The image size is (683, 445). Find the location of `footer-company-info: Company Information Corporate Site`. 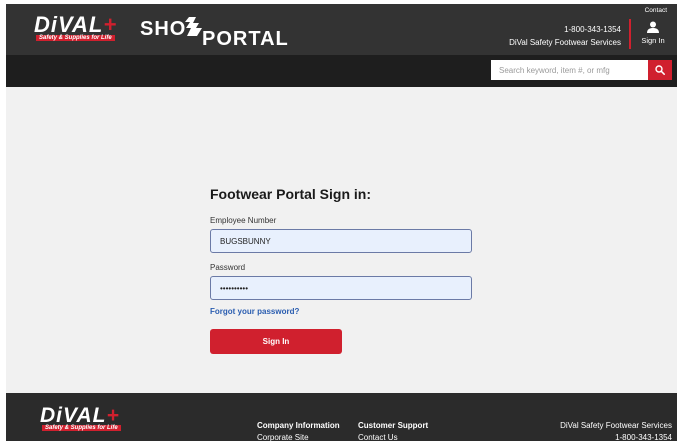

footer-company-info: Company Information Corporate Site is located at coordinates (298, 431).